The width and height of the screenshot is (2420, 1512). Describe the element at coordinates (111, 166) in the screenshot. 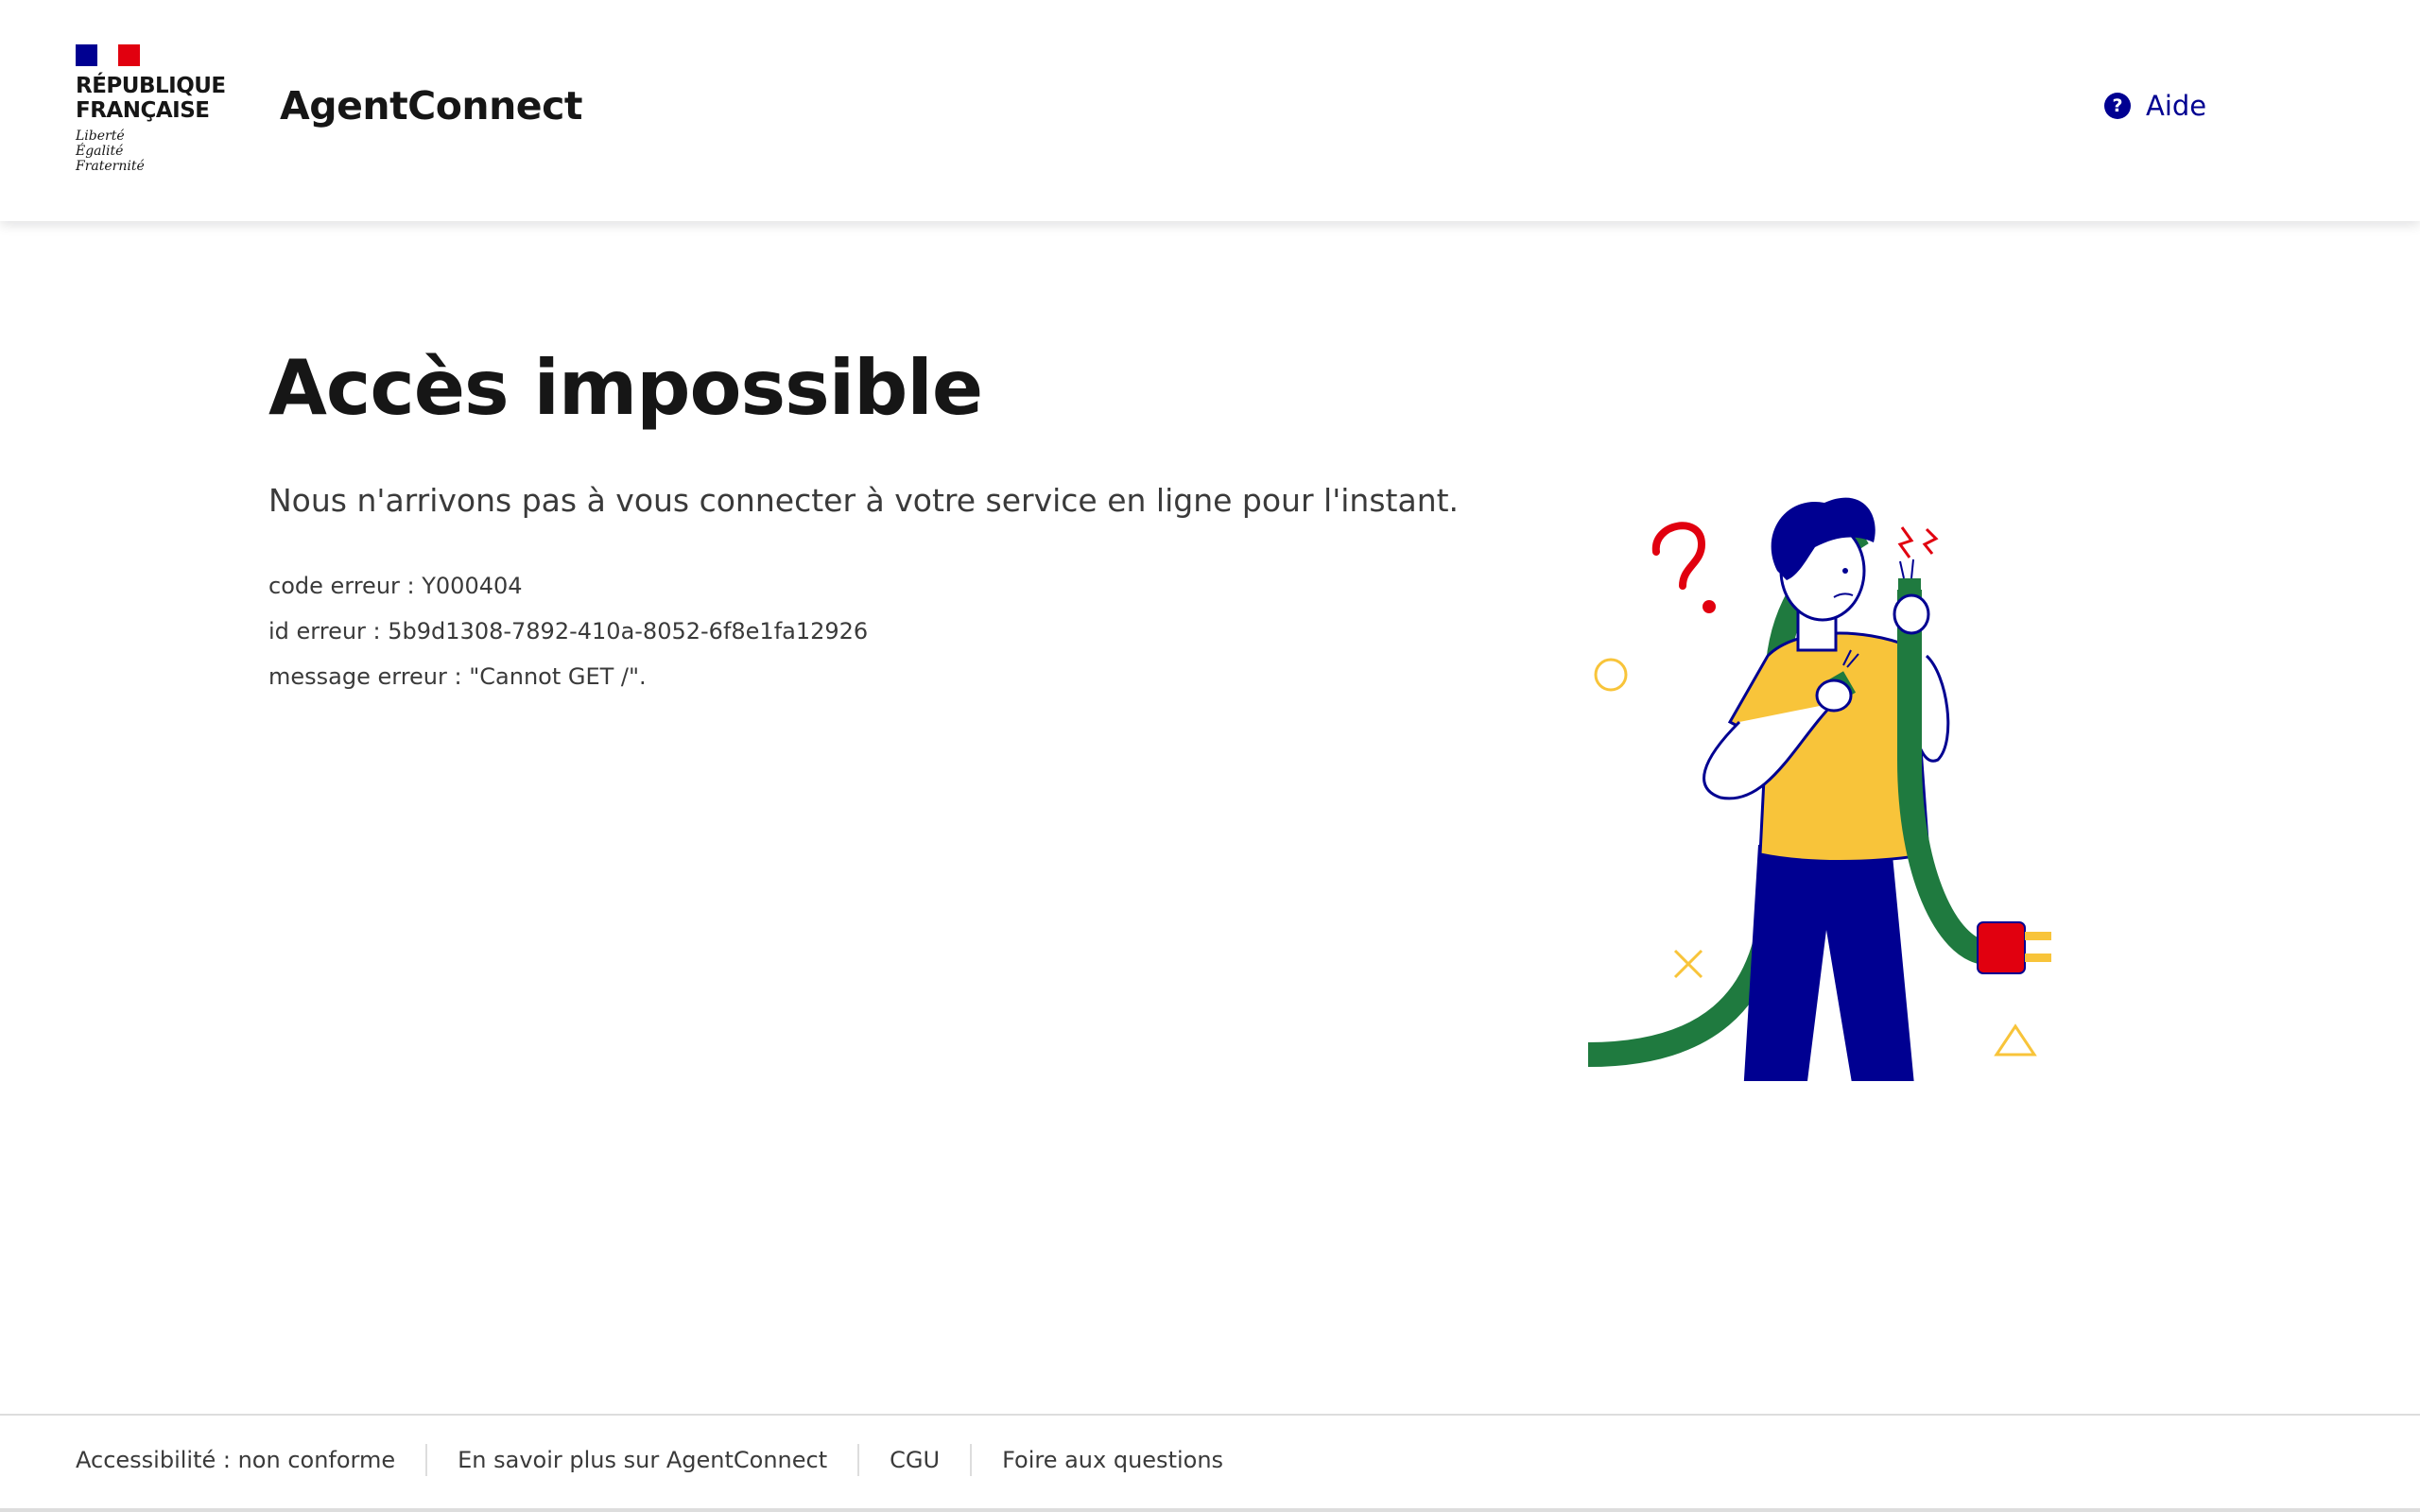

I see `motto-fraternite: Fraternité` at that location.